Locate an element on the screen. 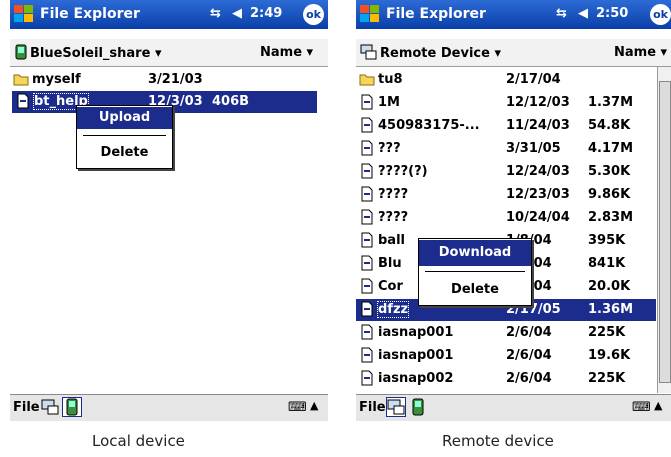 The width and height of the screenshot is (671, 457). file-name: dfzz is located at coordinates (393, 309).